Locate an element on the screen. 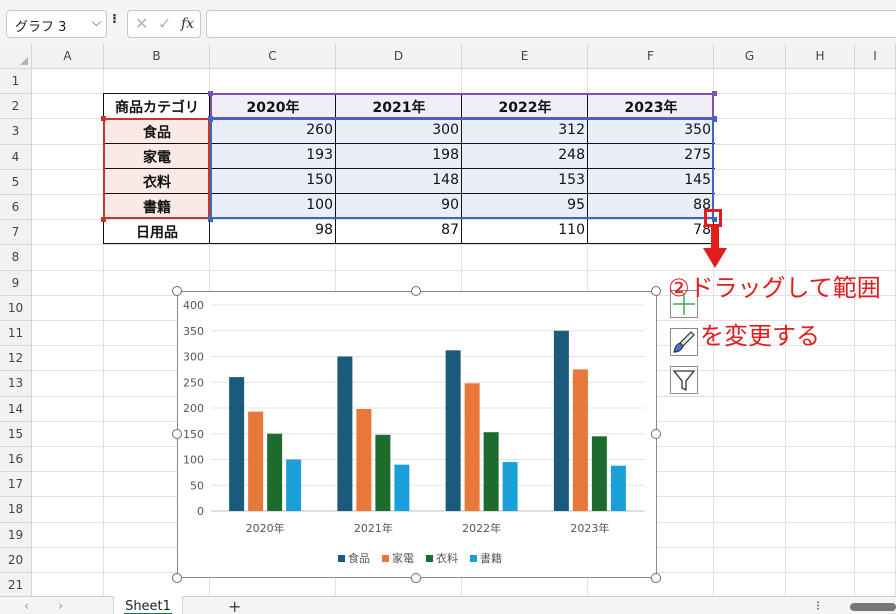  add-sheet-button: + is located at coordinates (234, 605).